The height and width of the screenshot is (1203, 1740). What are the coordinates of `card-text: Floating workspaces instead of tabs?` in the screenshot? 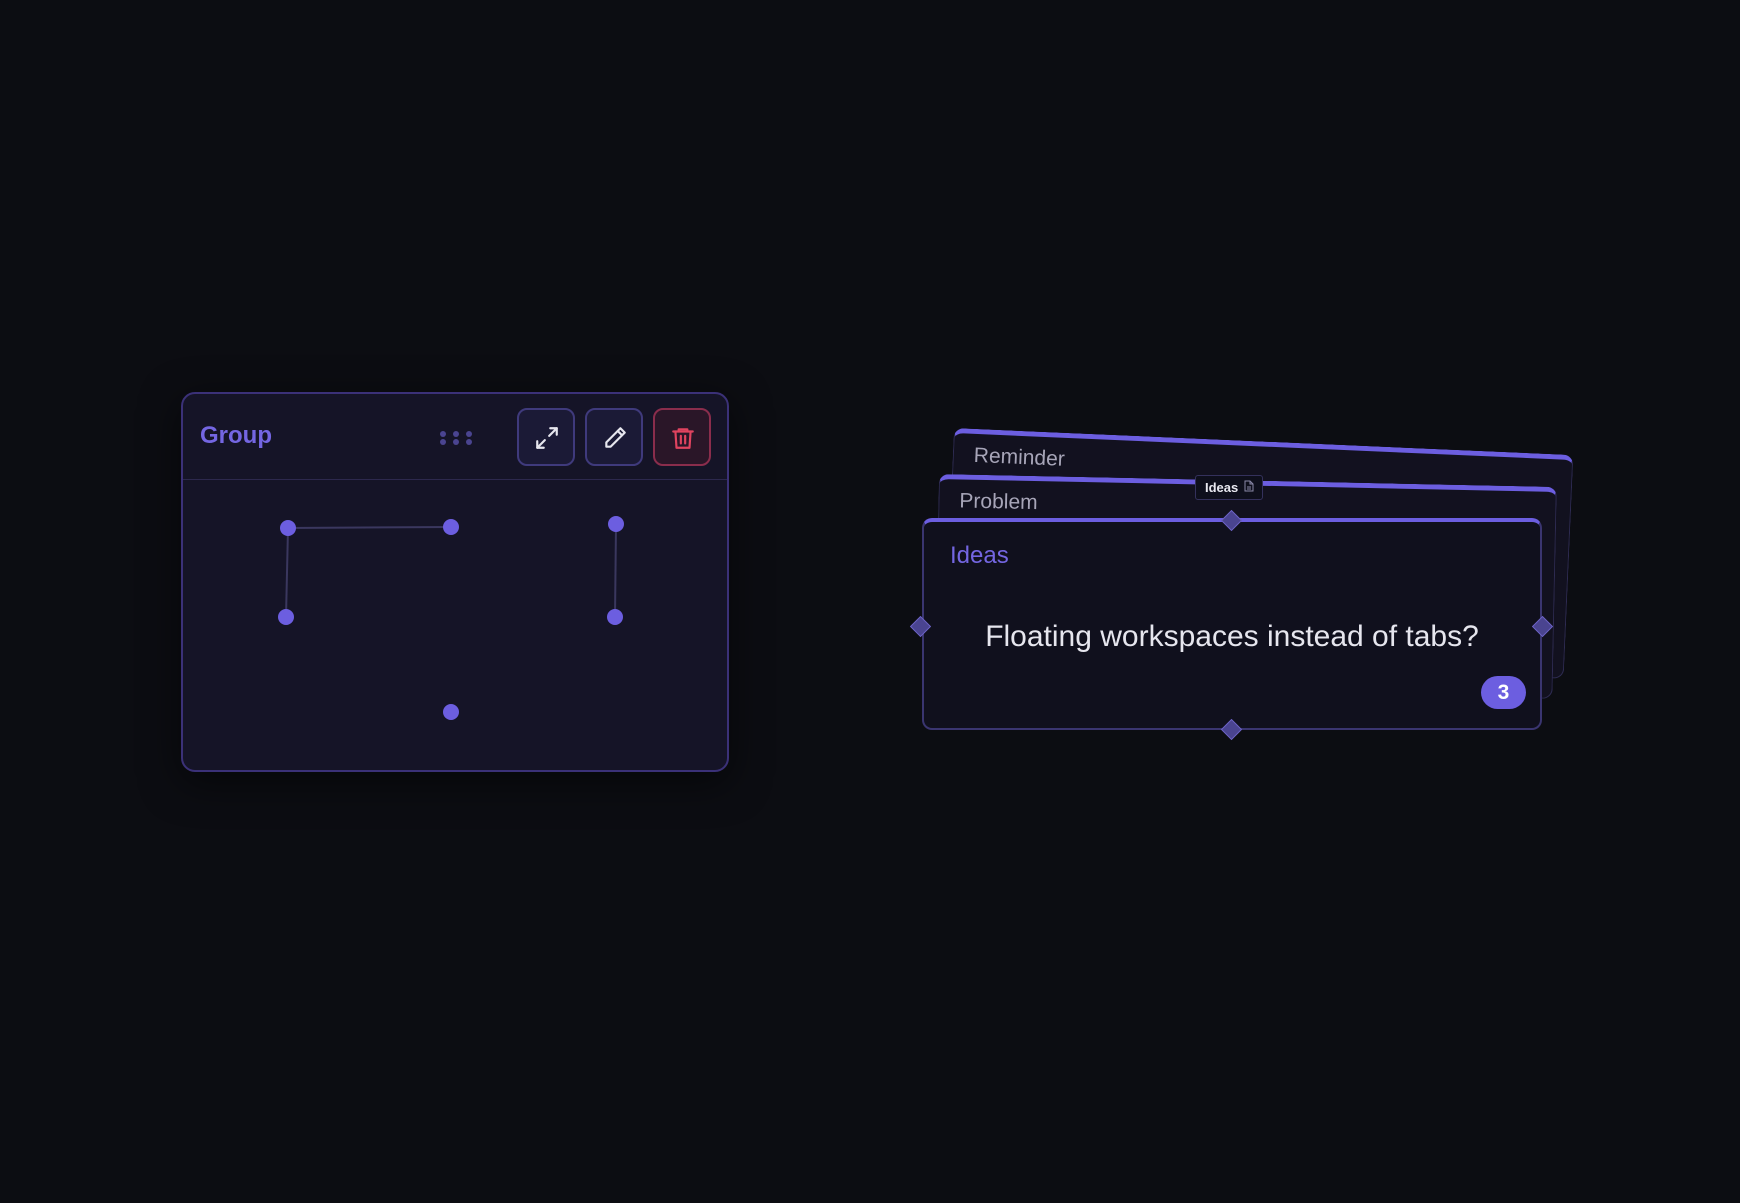 It's located at (1232, 636).